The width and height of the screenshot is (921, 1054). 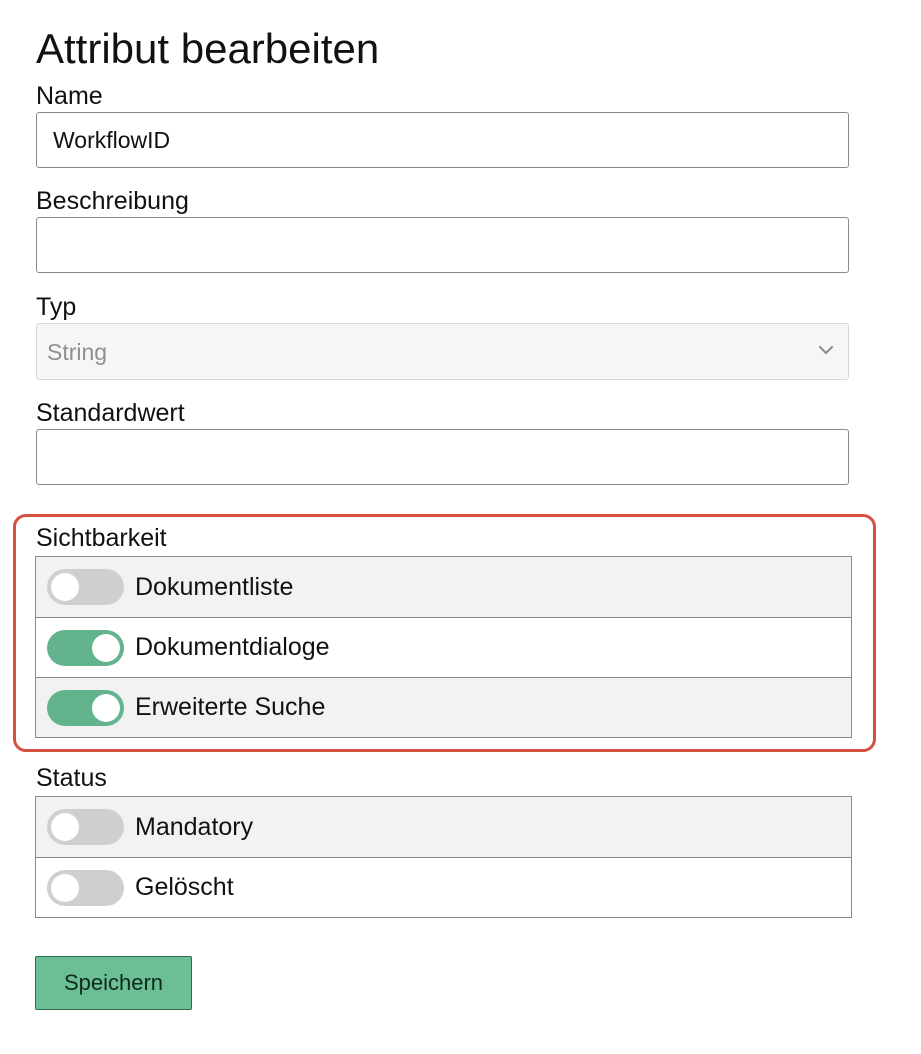 I want to click on name-label: Name, so click(x=69, y=96).